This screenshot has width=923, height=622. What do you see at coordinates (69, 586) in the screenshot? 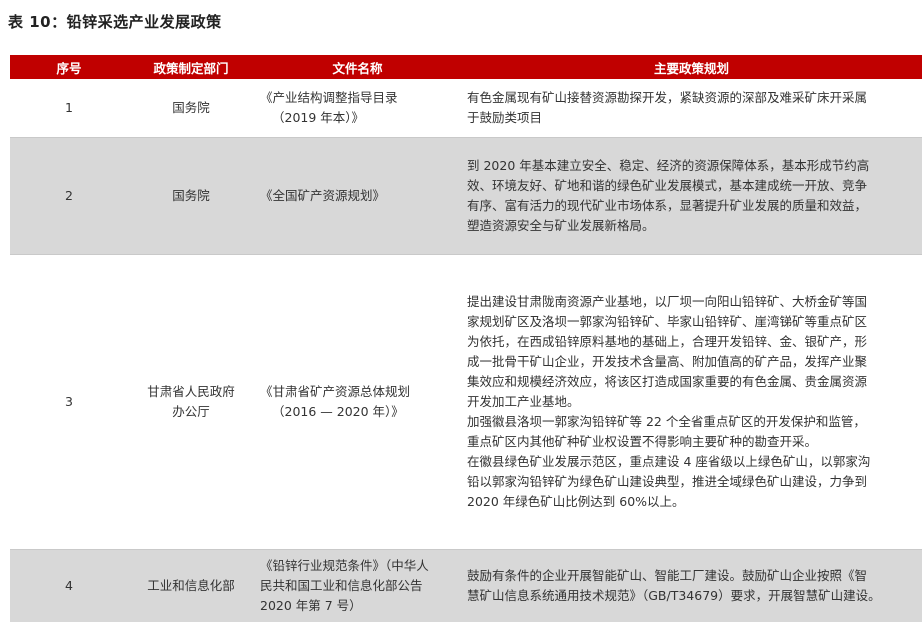
I see `cell-no: 4` at bounding box center [69, 586].